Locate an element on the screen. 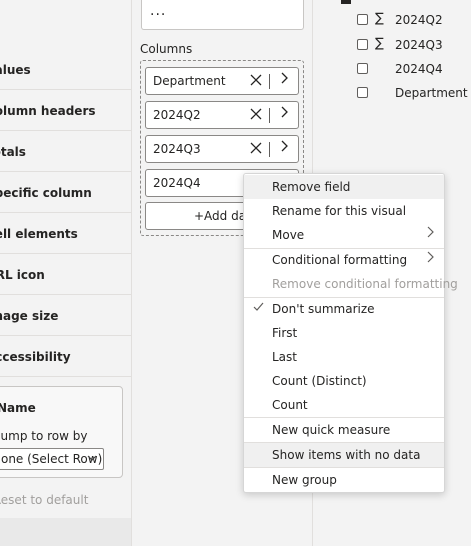  menu-item-remove-conditional-formatting: Remove conditional formatting is located at coordinates (351, 284).